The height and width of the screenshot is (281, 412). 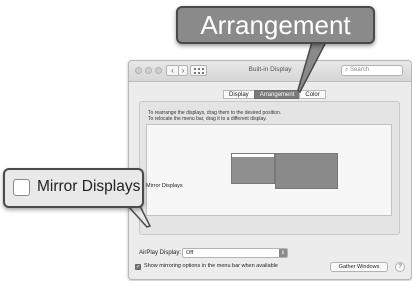 I want to click on mirror-displays-callout: Mirror Displays, so click(x=73, y=188).